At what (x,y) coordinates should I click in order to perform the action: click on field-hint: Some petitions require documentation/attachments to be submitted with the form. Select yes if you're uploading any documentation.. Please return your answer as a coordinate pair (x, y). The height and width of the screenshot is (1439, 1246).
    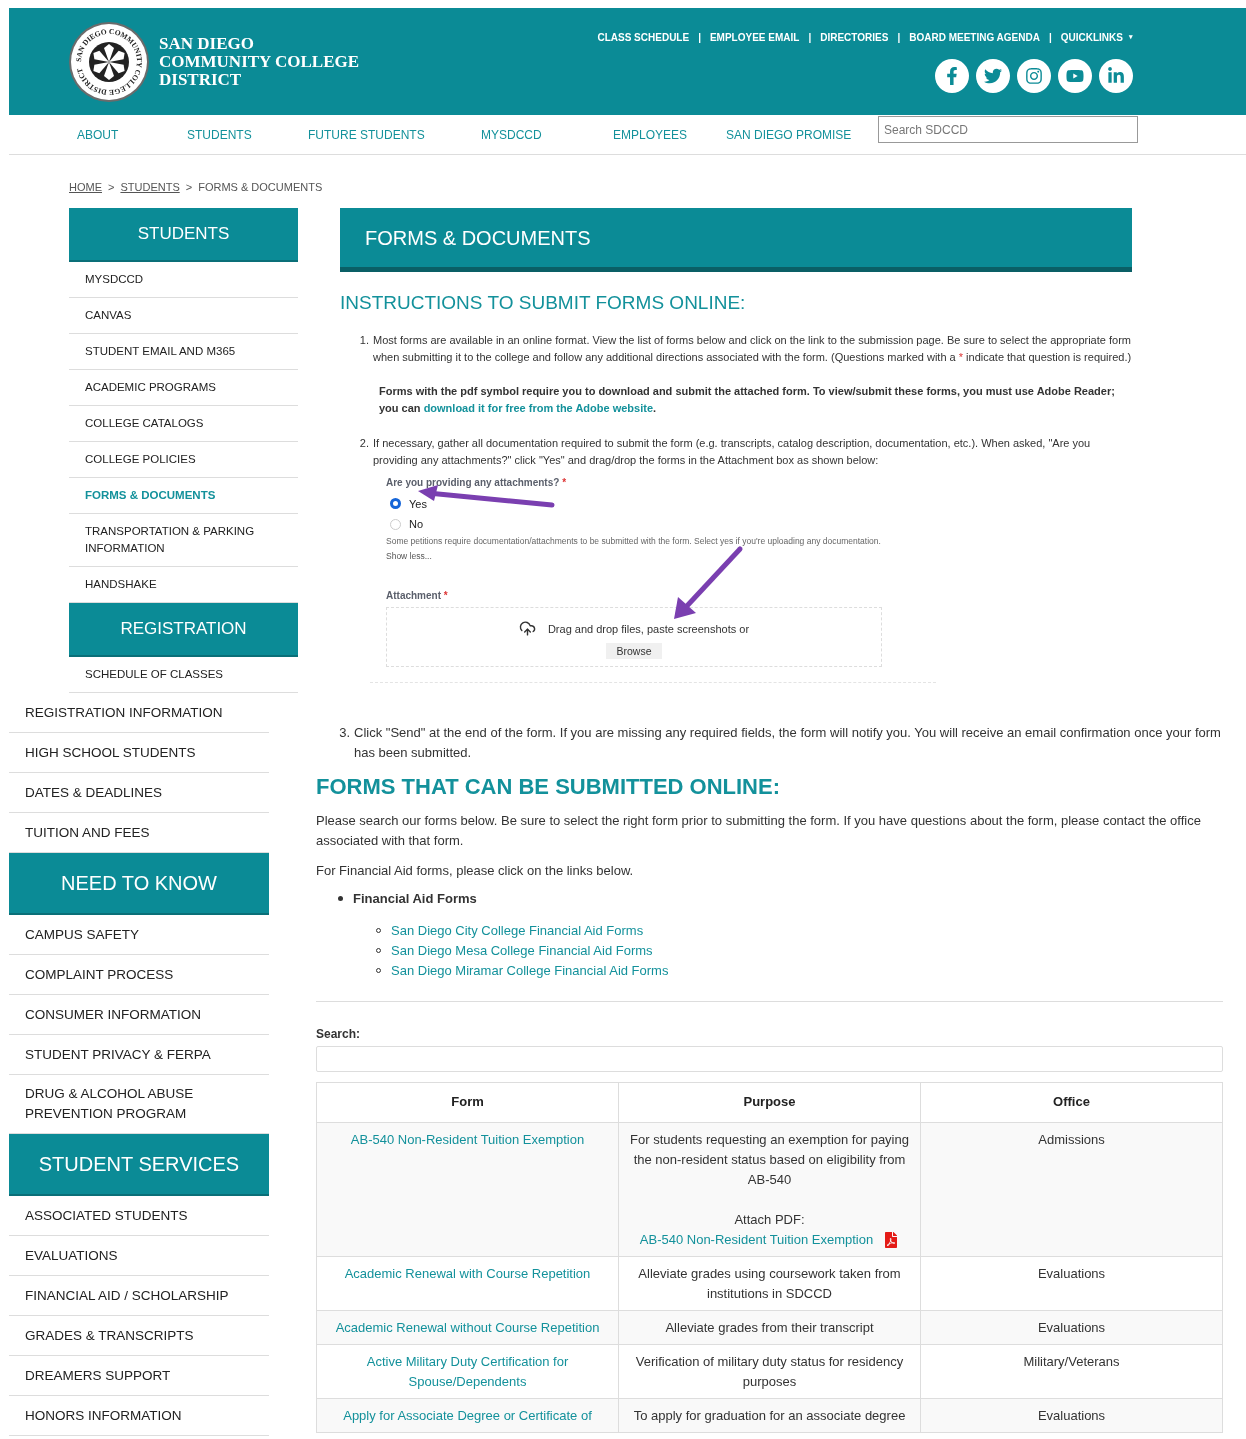
    Looking at the image, I should click on (634, 541).